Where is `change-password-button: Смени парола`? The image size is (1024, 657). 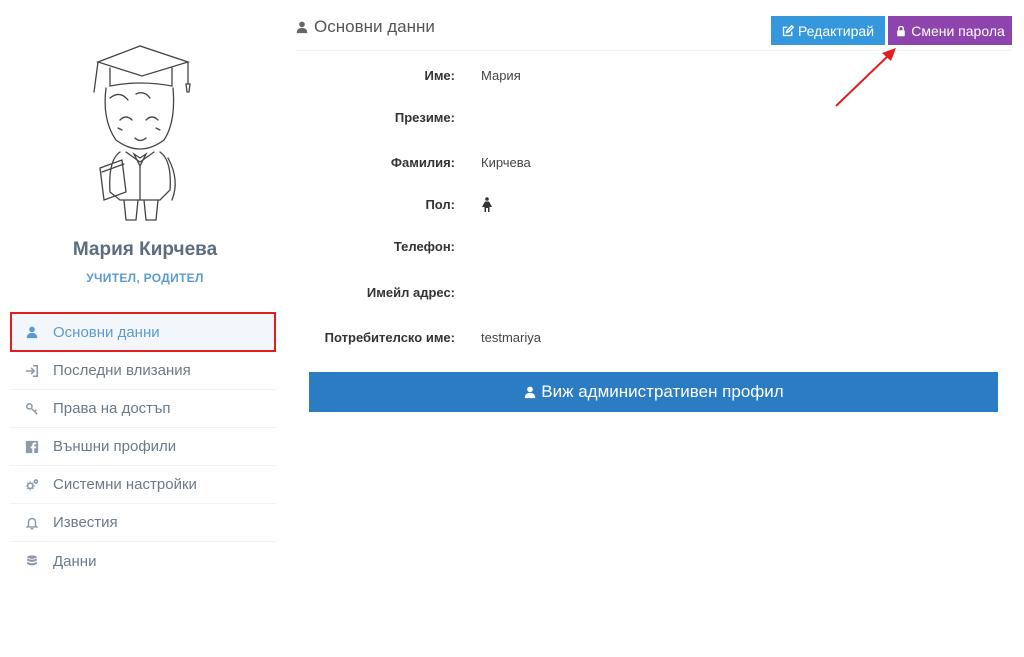
change-password-button: Смени парола is located at coordinates (950, 30).